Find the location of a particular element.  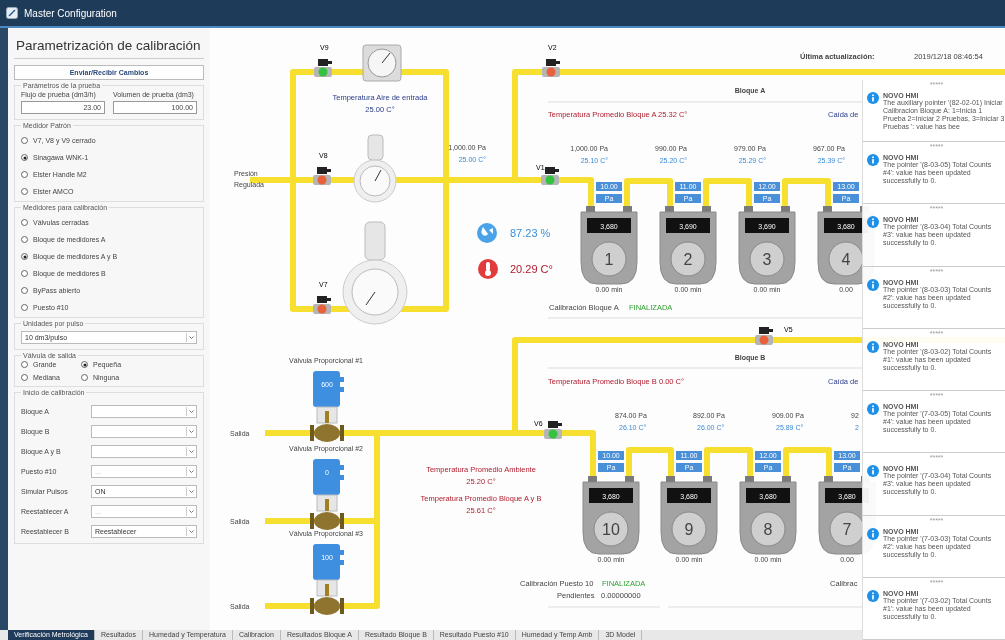

thermometer-icon is located at coordinates (488, 269).